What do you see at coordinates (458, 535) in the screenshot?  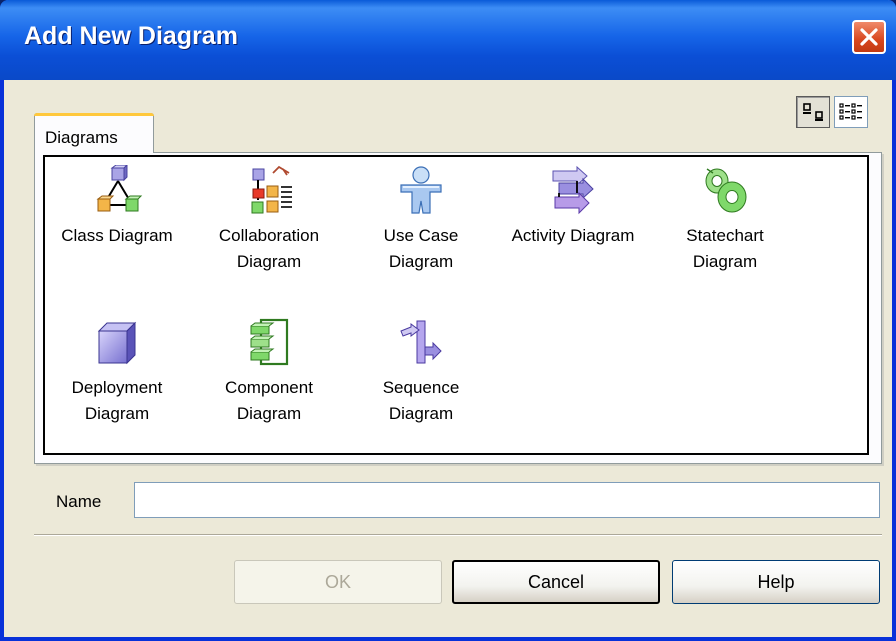 I see `separator` at bounding box center [458, 535].